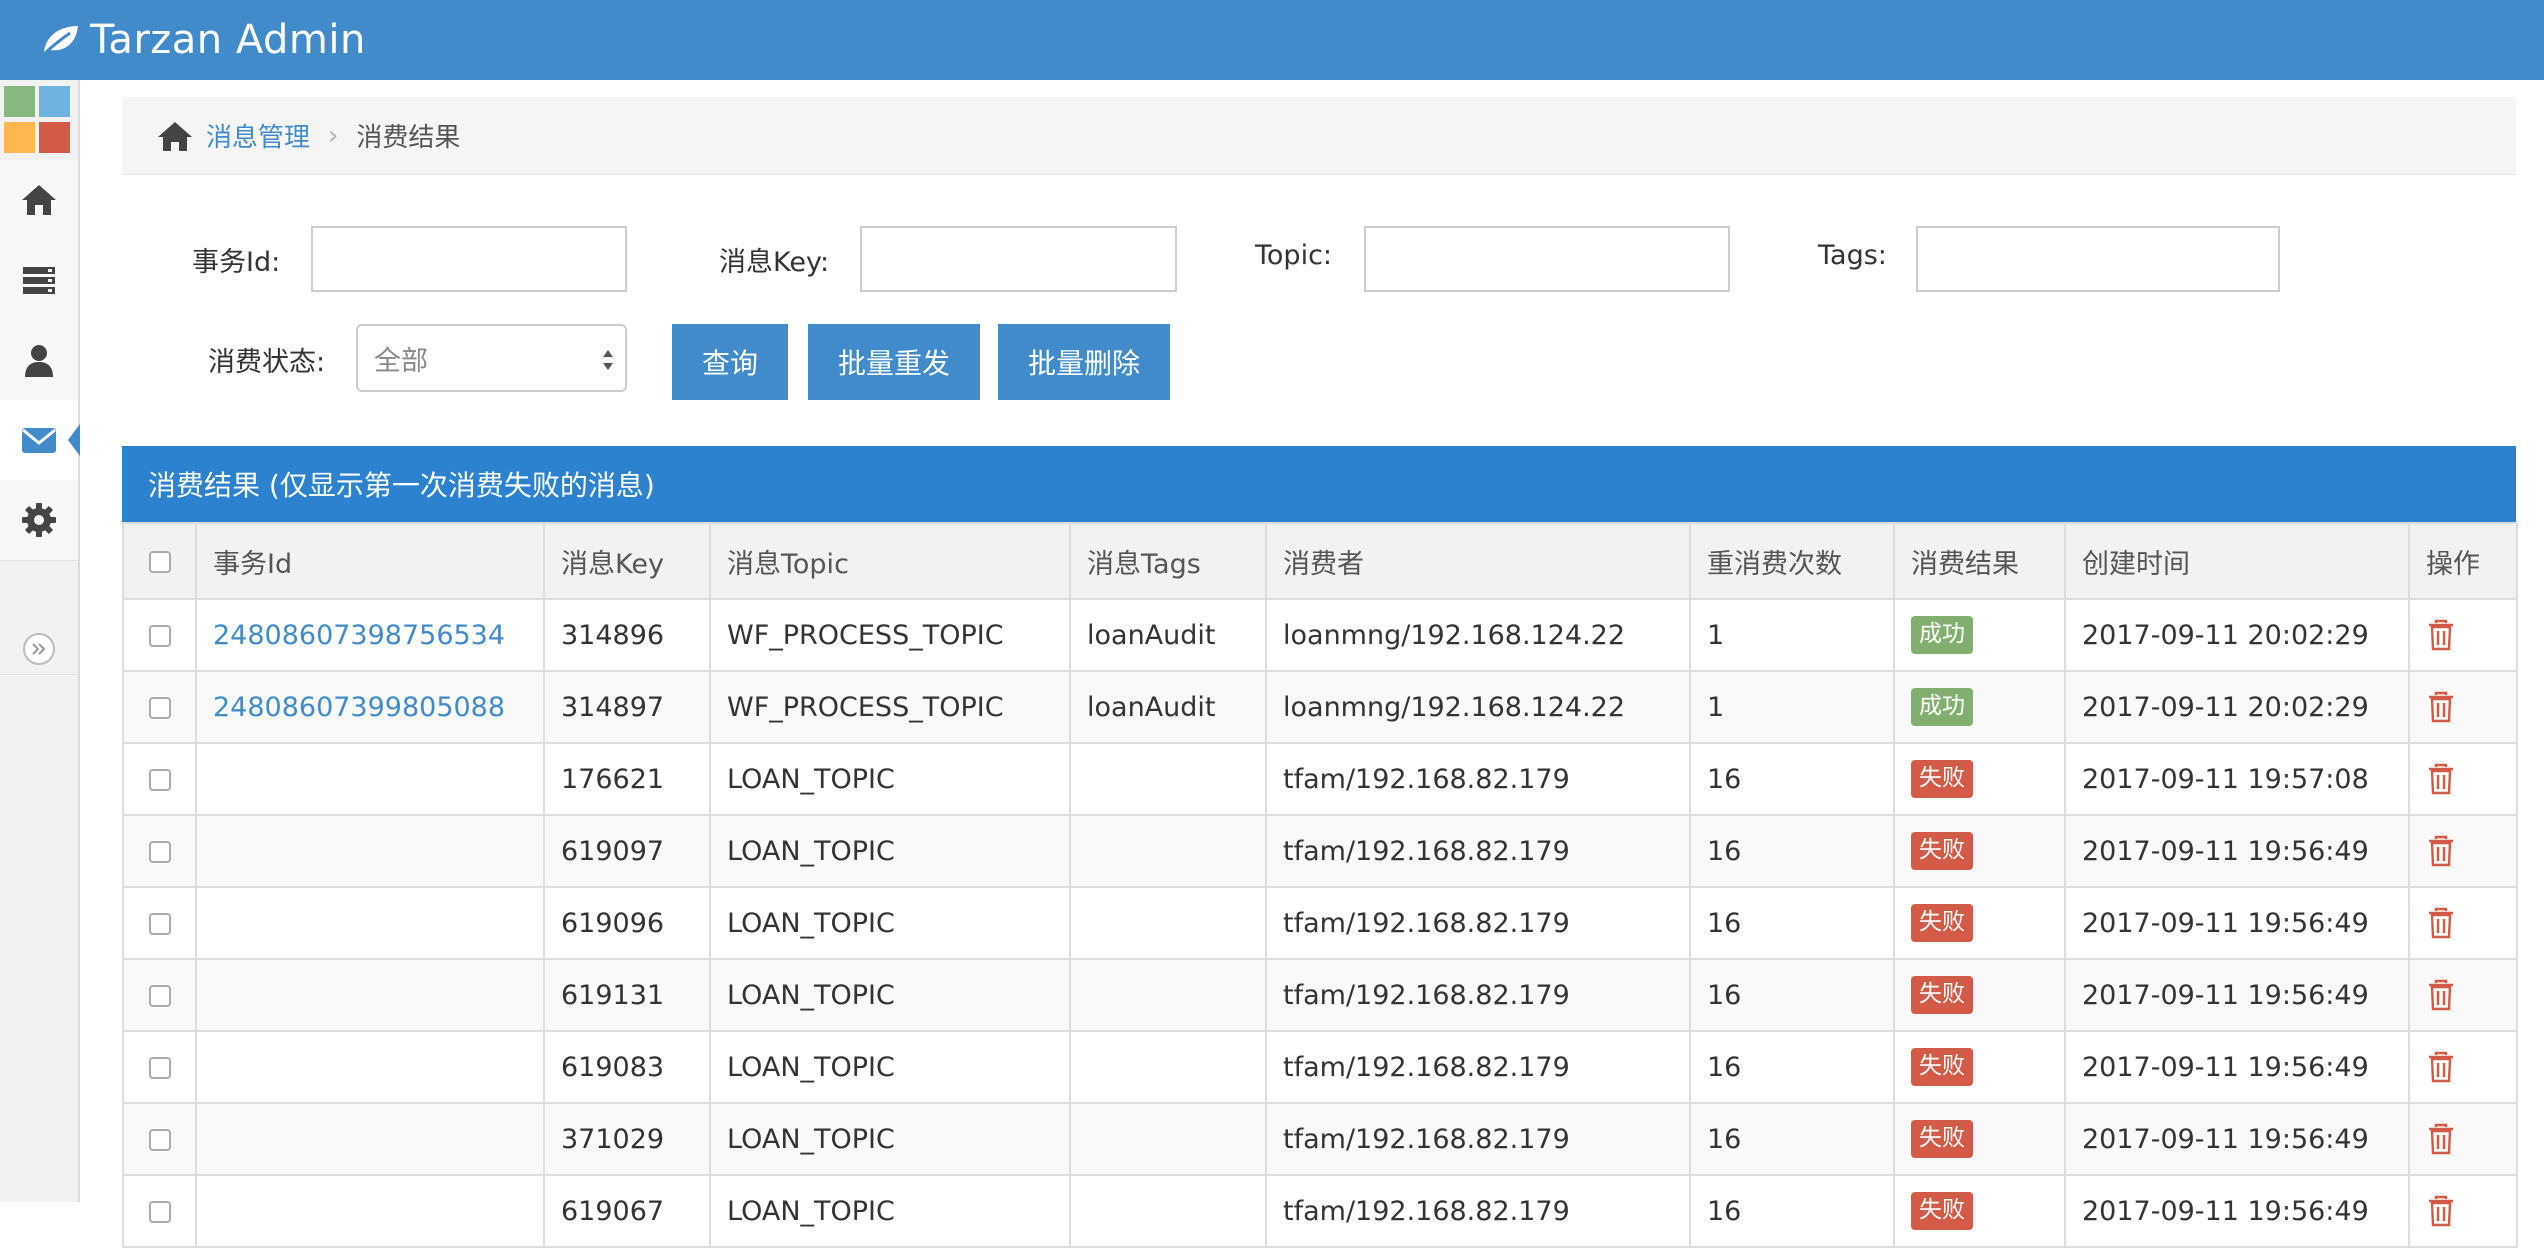 This screenshot has height=1248, width=2544. What do you see at coordinates (2237, 561) in the screenshot?
I see `column-header-created: 创建时间` at bounding box center [2237, 561].